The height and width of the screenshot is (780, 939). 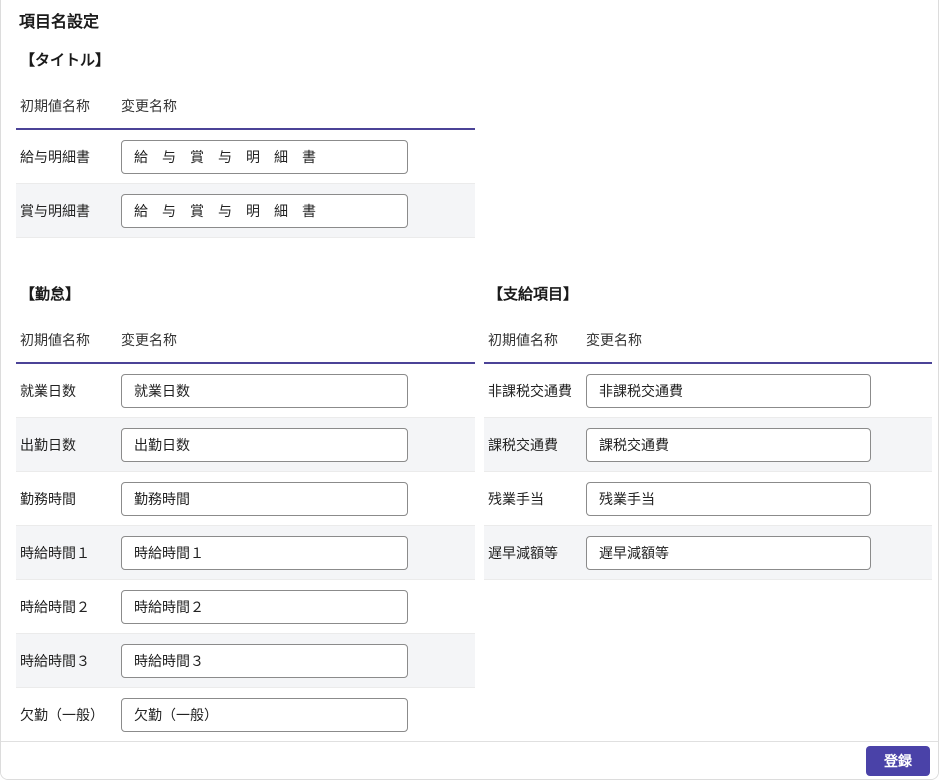 I want to click on table-row: 時給時間２, so click(x=245, y=607).